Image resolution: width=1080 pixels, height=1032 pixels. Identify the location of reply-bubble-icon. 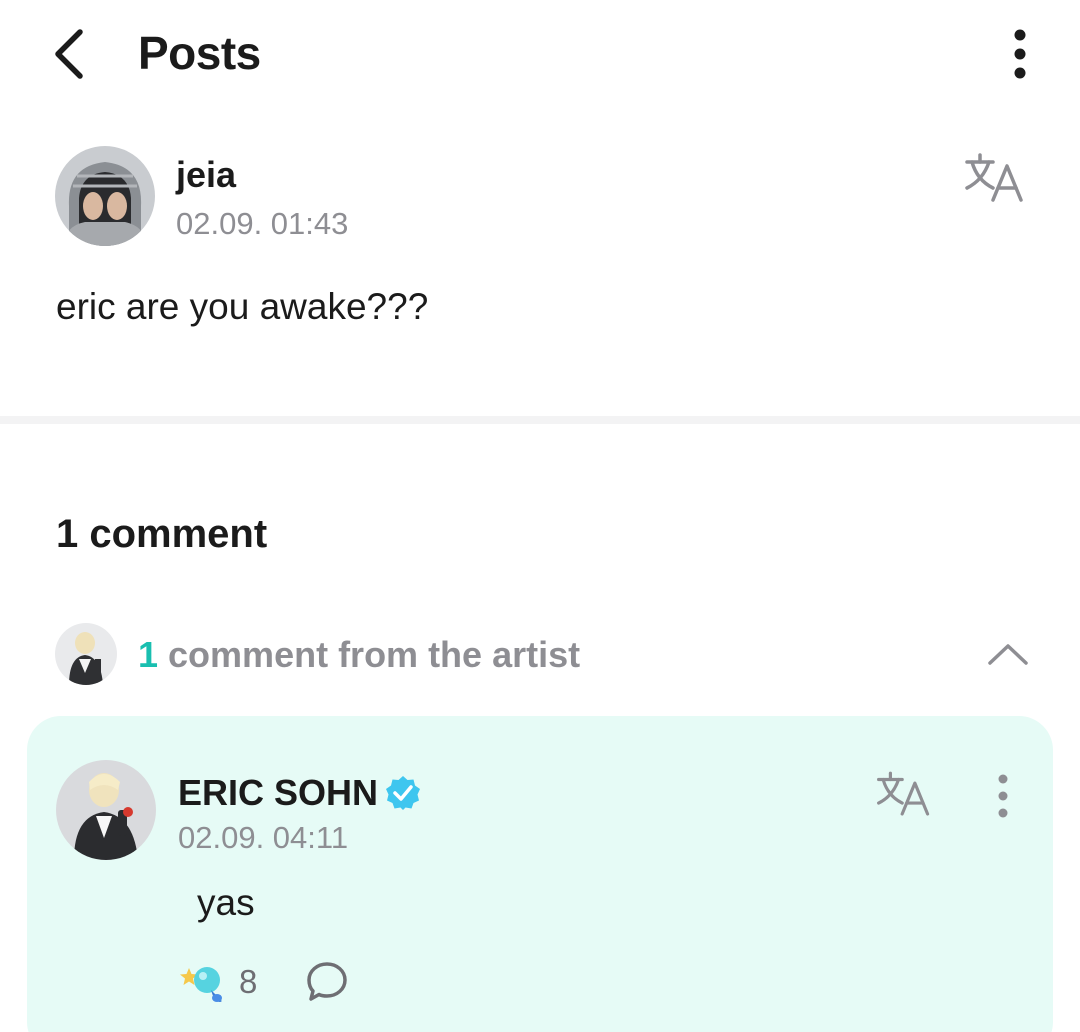
(327, 981).